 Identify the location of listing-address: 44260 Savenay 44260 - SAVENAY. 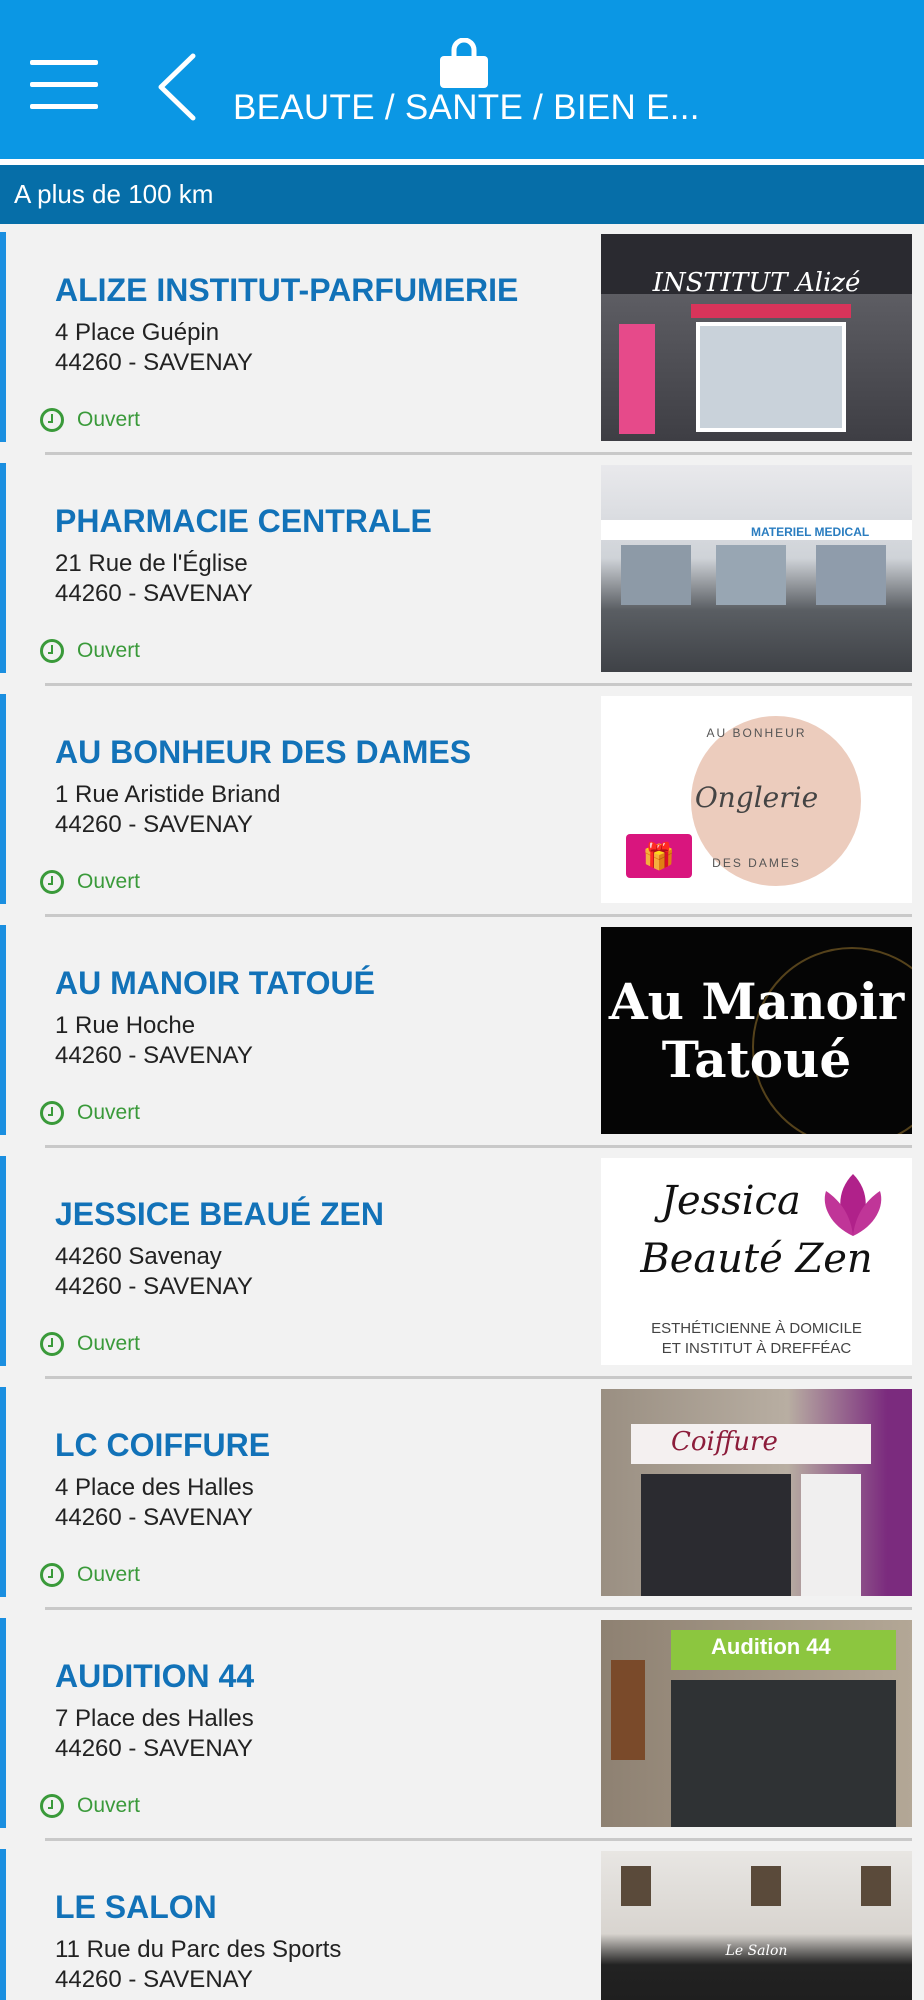
(154, 1272).